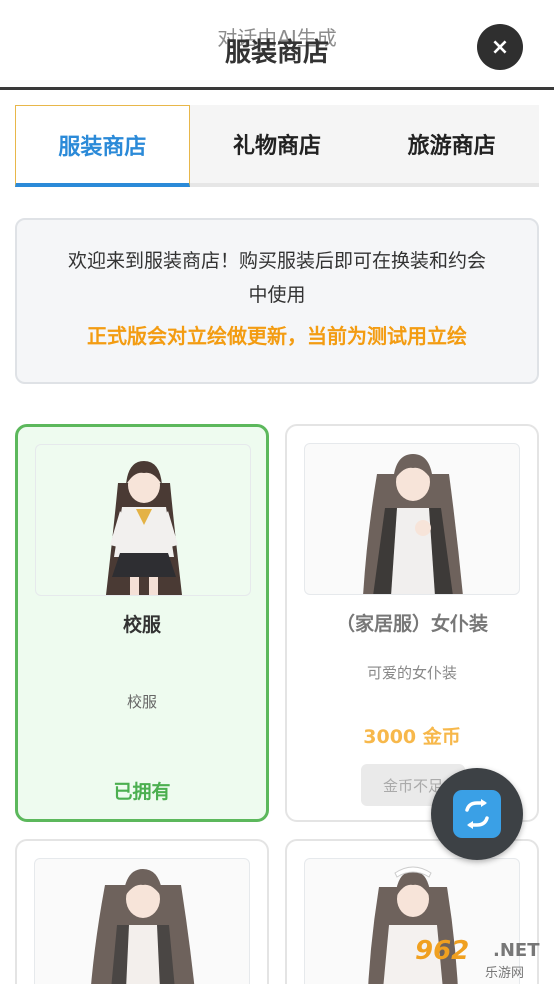  I want to click on watermark-net: .NET, so click(516, 950).